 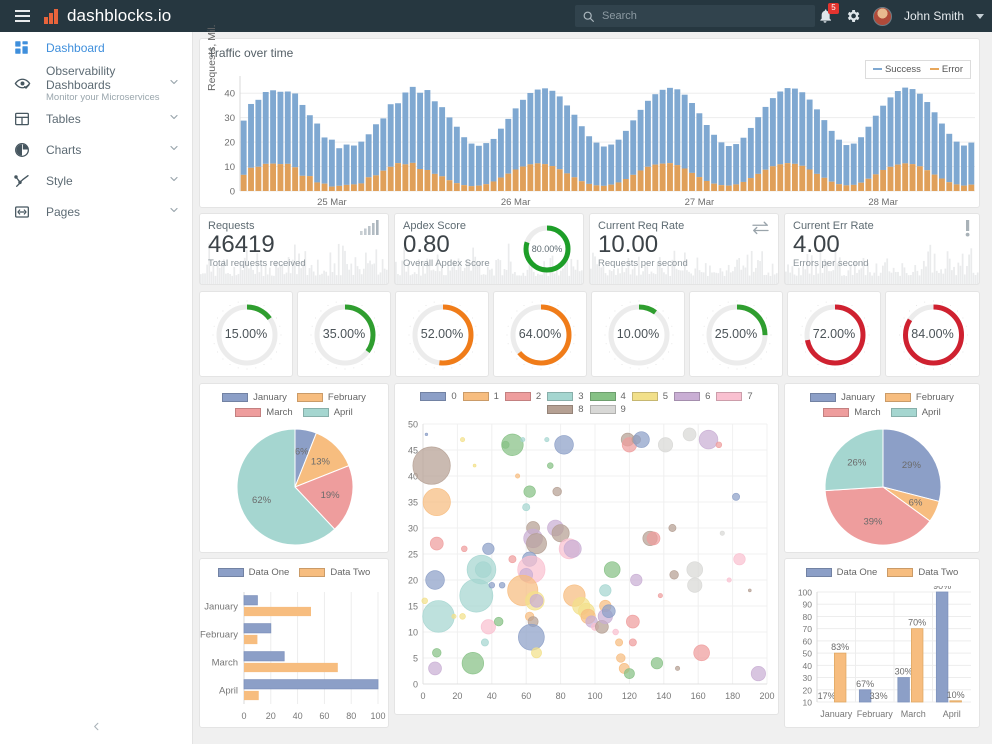 What do you see at coordinates (828, 13) in the screenshot?
I see `notifications-button: 5` at bounding box center [828, 13].